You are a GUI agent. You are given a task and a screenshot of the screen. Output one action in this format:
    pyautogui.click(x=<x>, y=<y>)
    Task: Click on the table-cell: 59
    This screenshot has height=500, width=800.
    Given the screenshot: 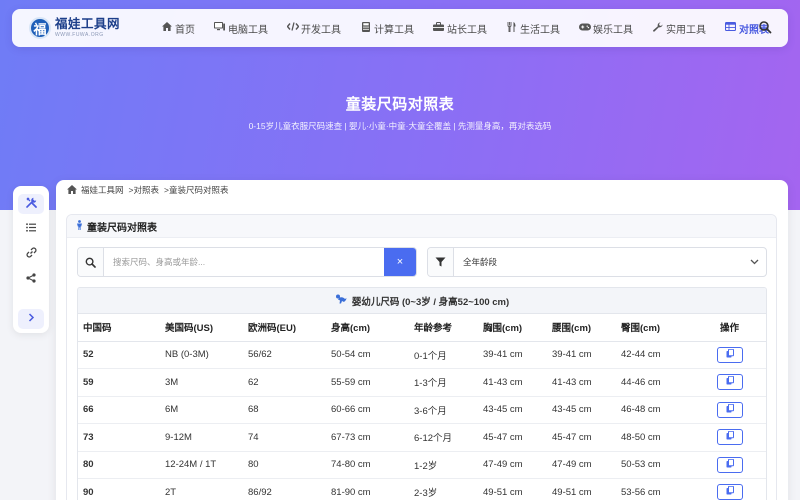 What is the action you would take?
    pyautogui.click(x=119, y=382)
    